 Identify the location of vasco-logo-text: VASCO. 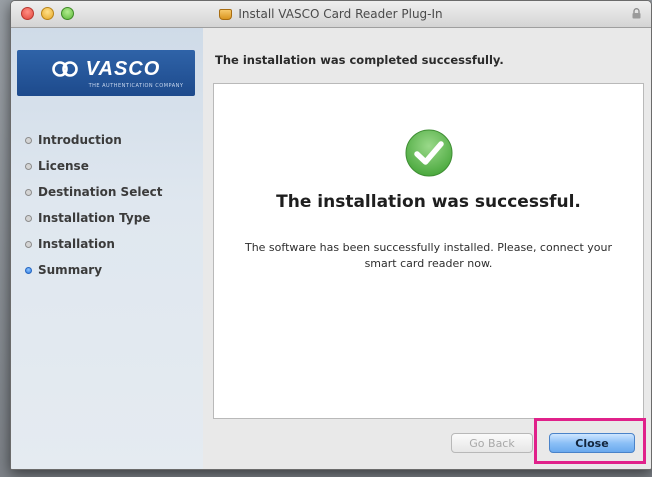
(123, 68).